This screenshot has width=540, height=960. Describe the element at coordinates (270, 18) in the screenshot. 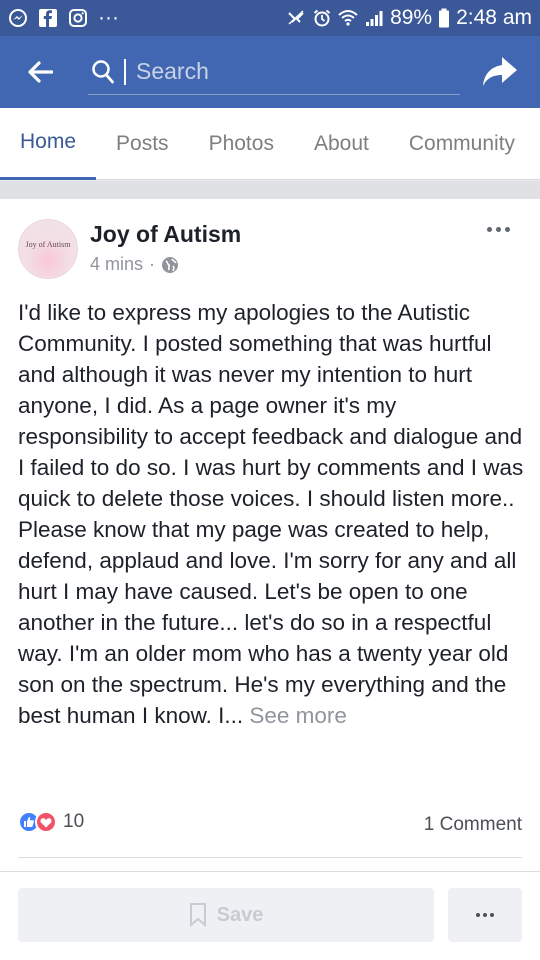

I see `status-bar: ··· 89% 2:48 am` at that location.